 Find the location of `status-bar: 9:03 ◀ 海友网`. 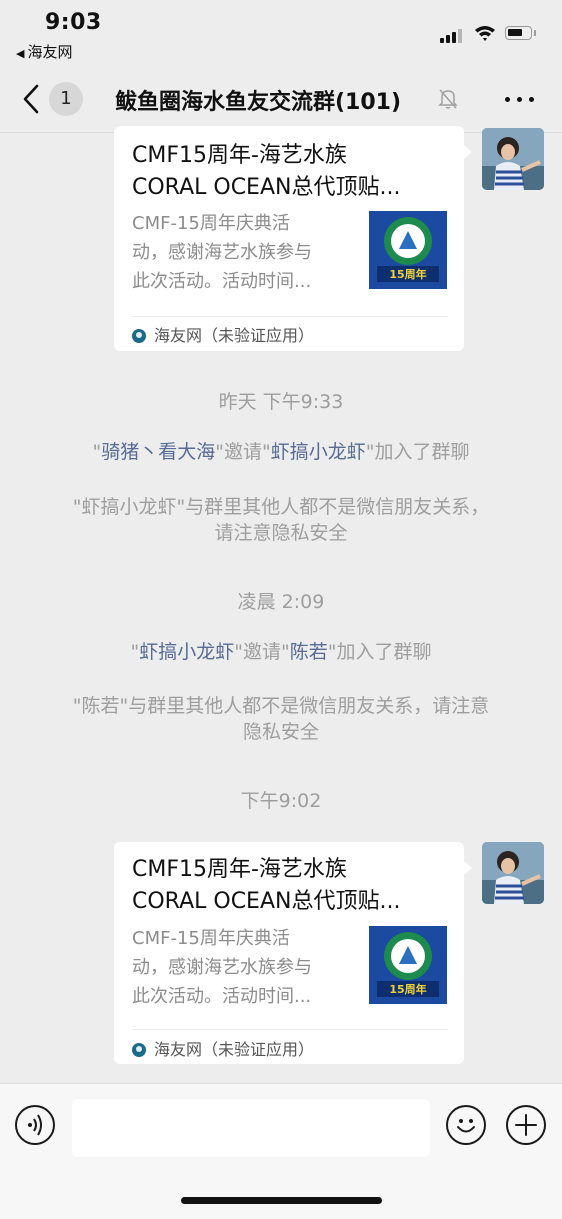

status-bar: 9:03 ◀ 海友网 is located at coordinates (281, 33).